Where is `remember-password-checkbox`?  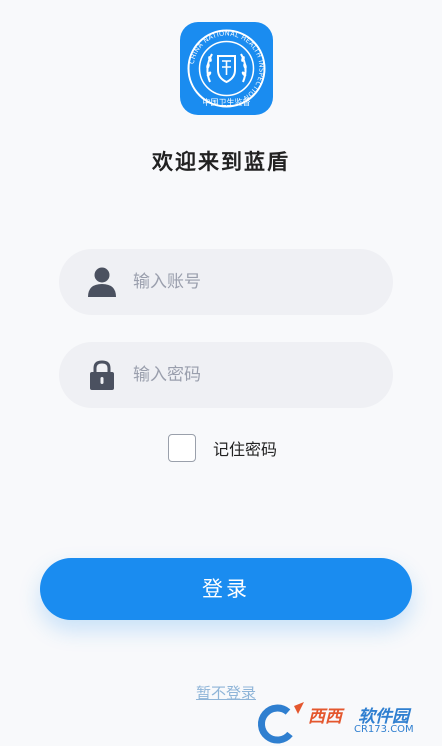
remember-password-checkbox is located at coordinates (182, 448).